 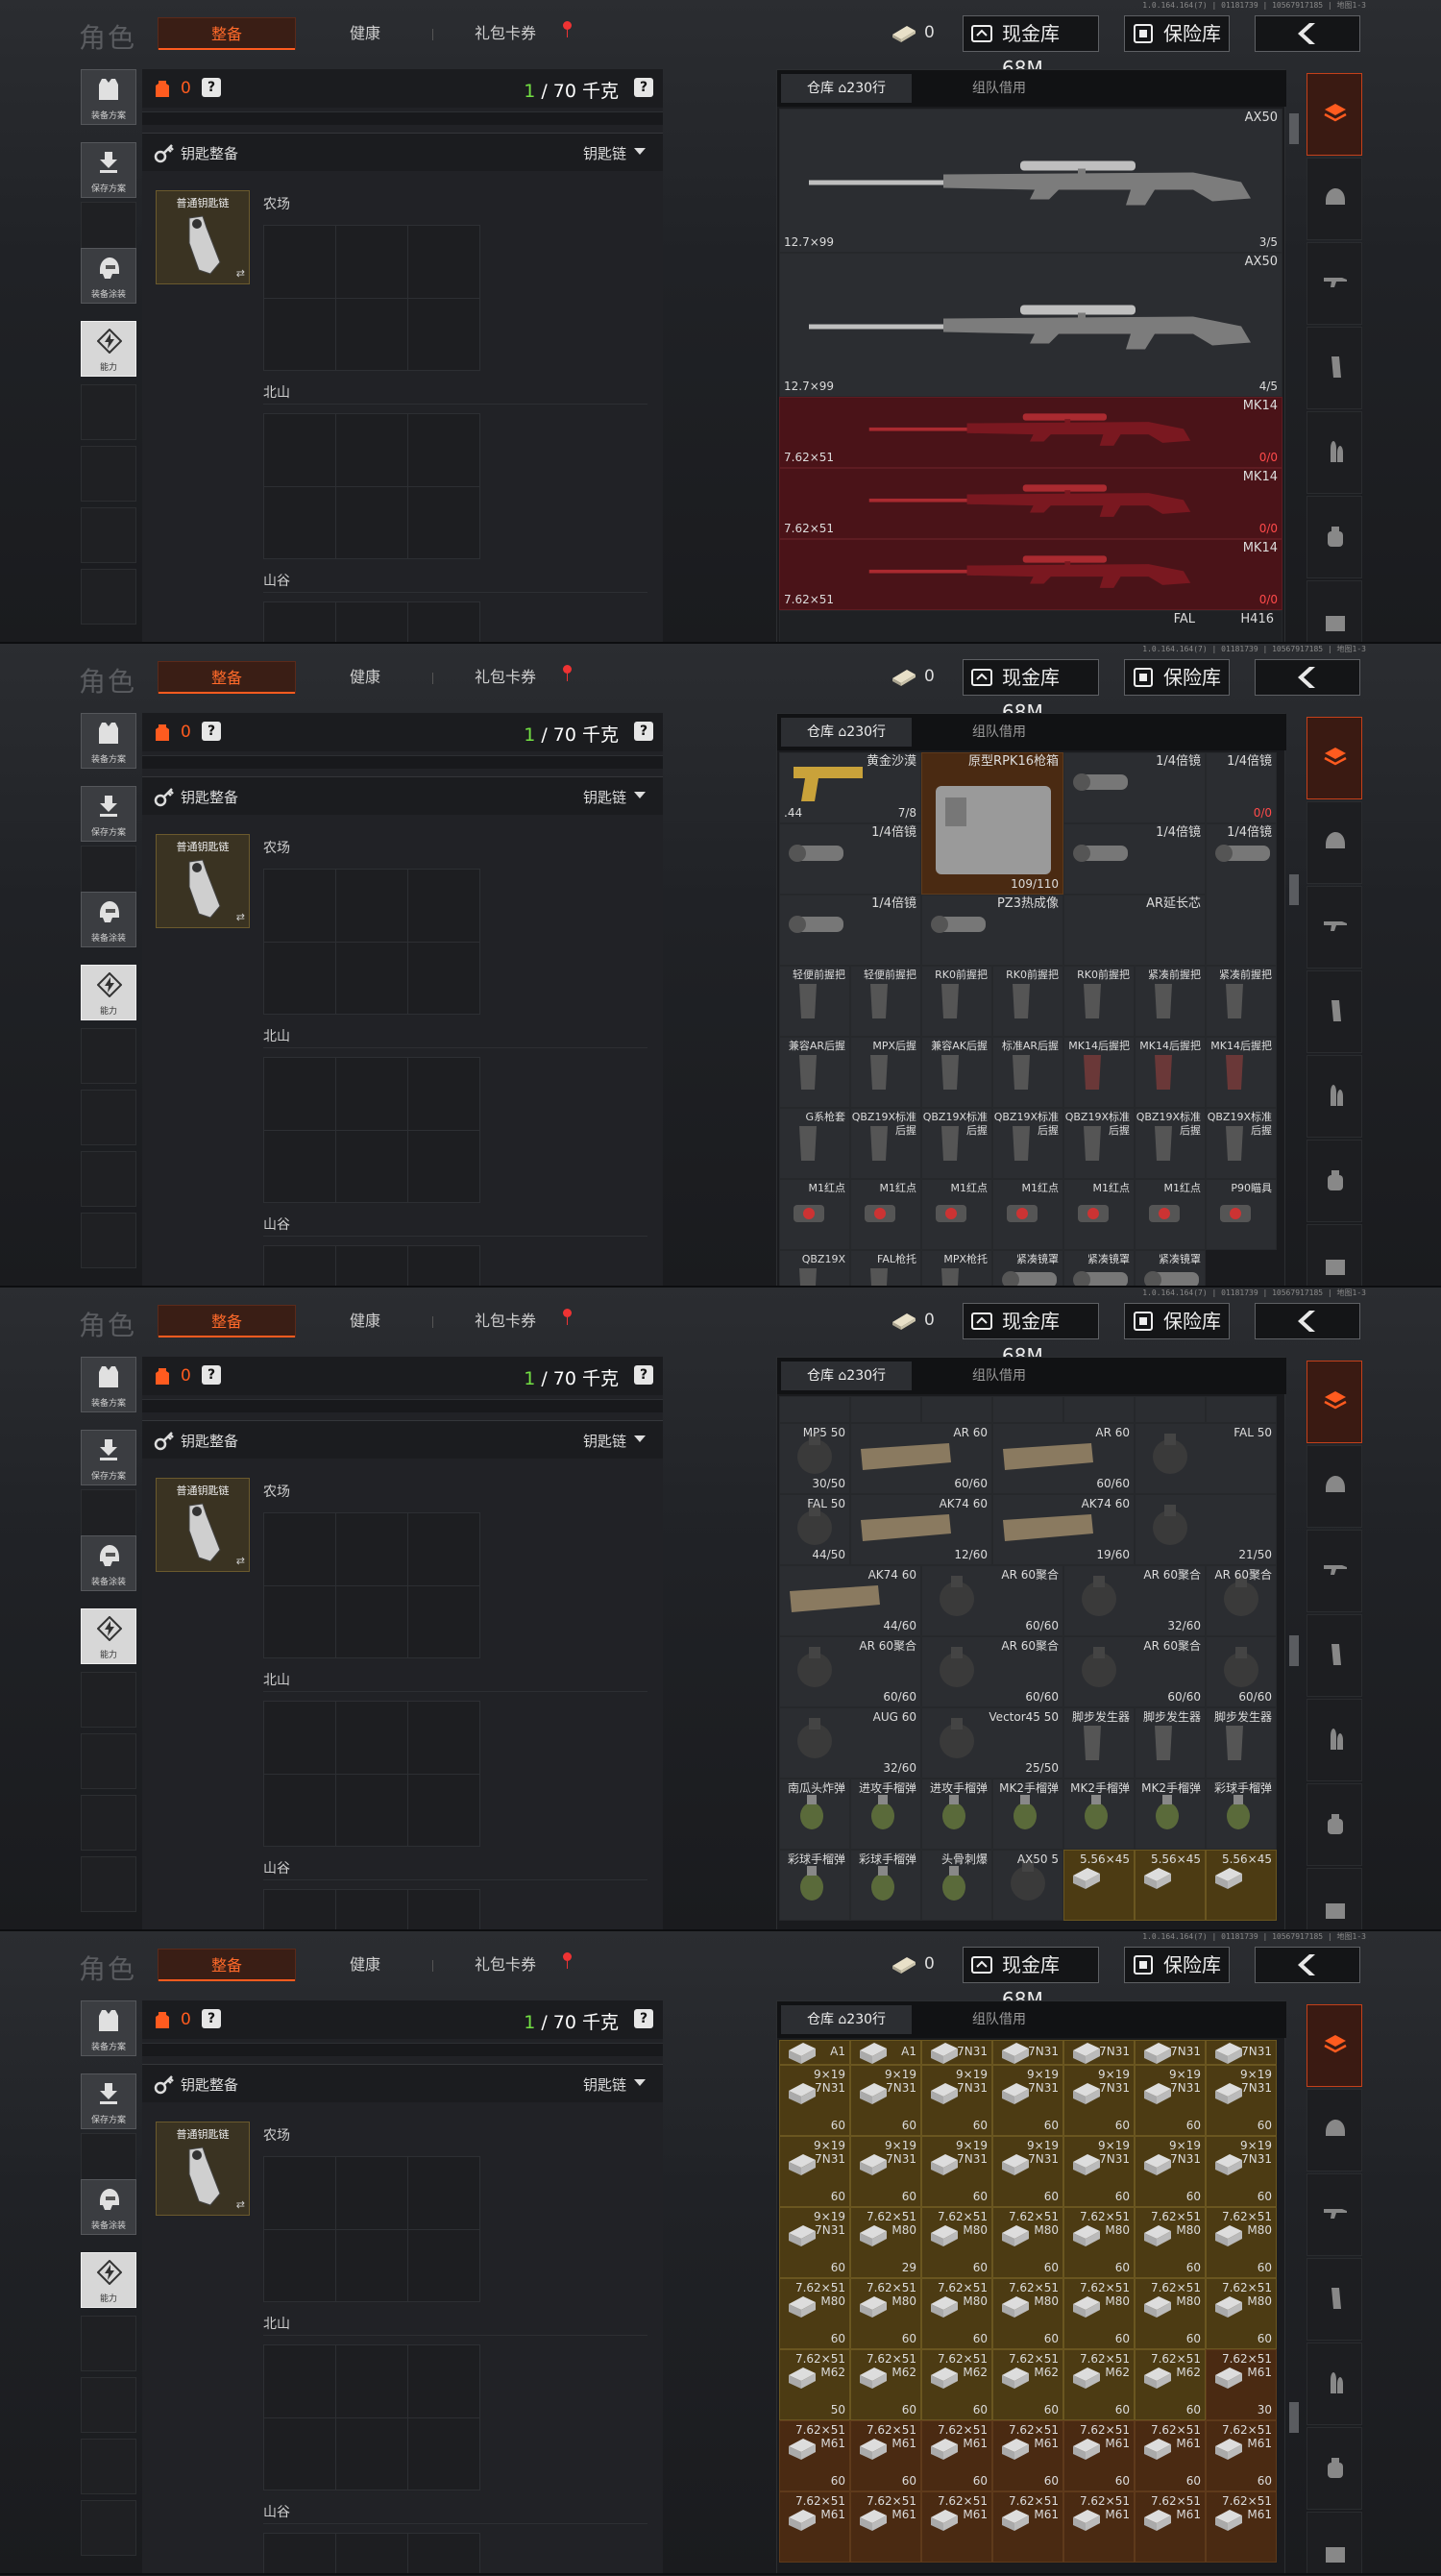 What do you see at coordinates (1206, 1458) in the screenshot?
I see `warehouse-item: FAL 50` at bounding box center [1206, 1458].